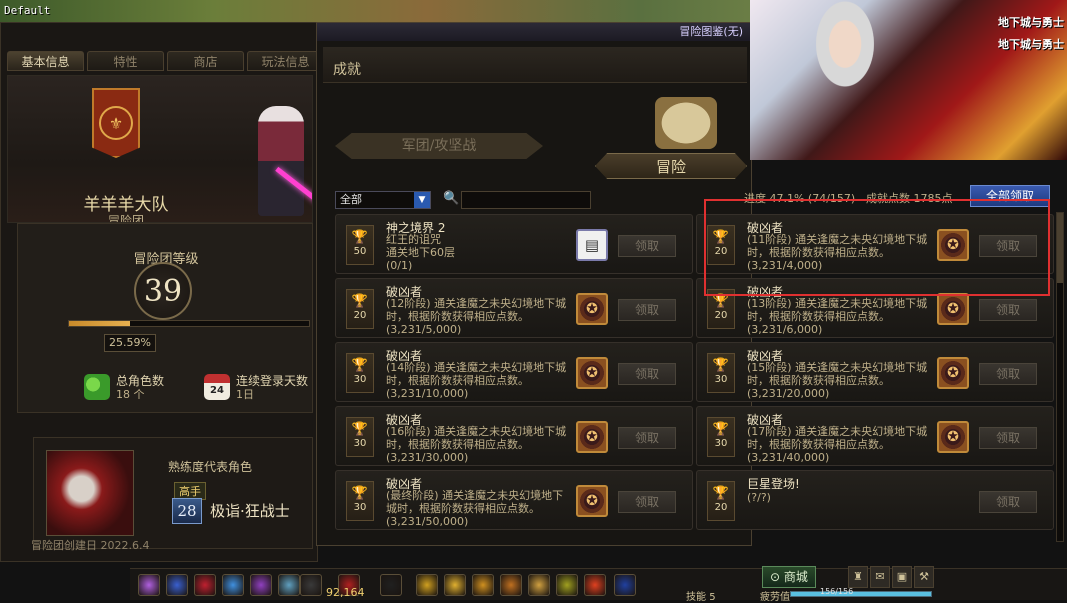  I want to click on shop-button: ⊙ 商城, so click(789, 577).